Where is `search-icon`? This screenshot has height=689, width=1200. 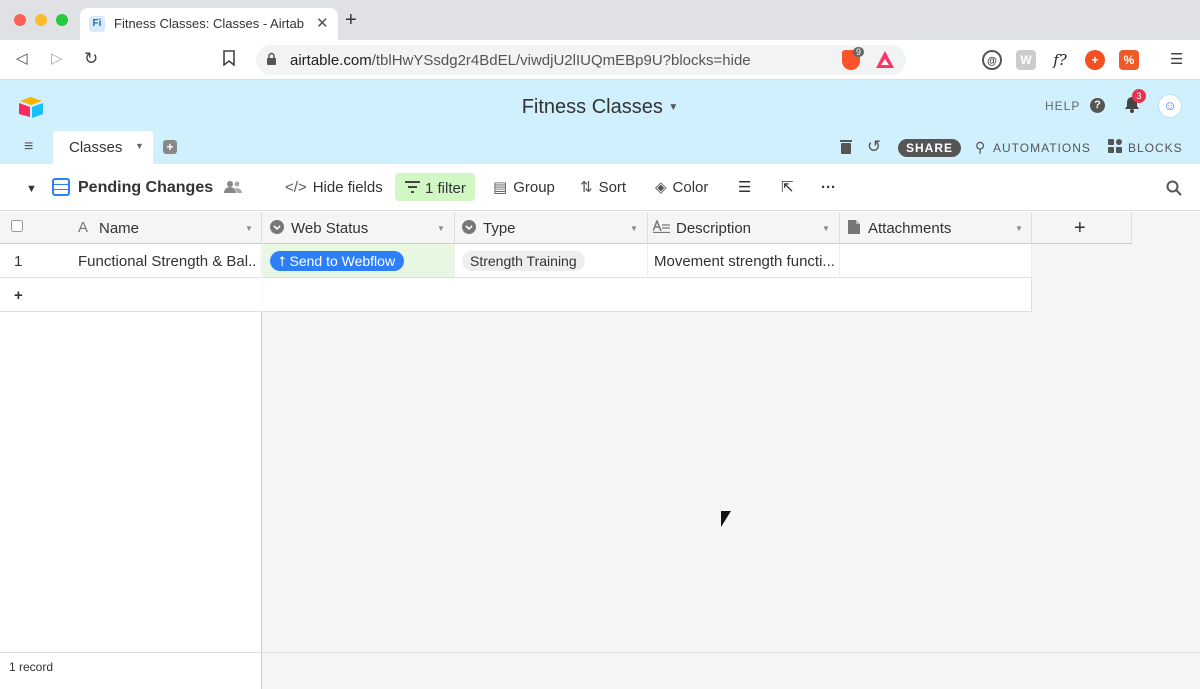
search-icon is located at coordinates (1174, 190).